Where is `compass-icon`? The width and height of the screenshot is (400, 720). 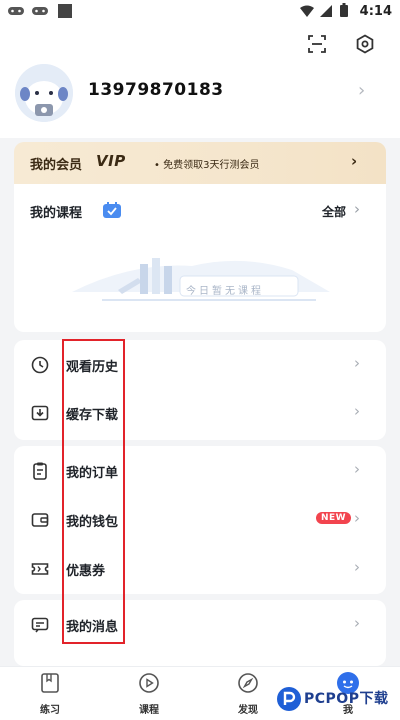
compass-icon is located at coordinates (248, 683).